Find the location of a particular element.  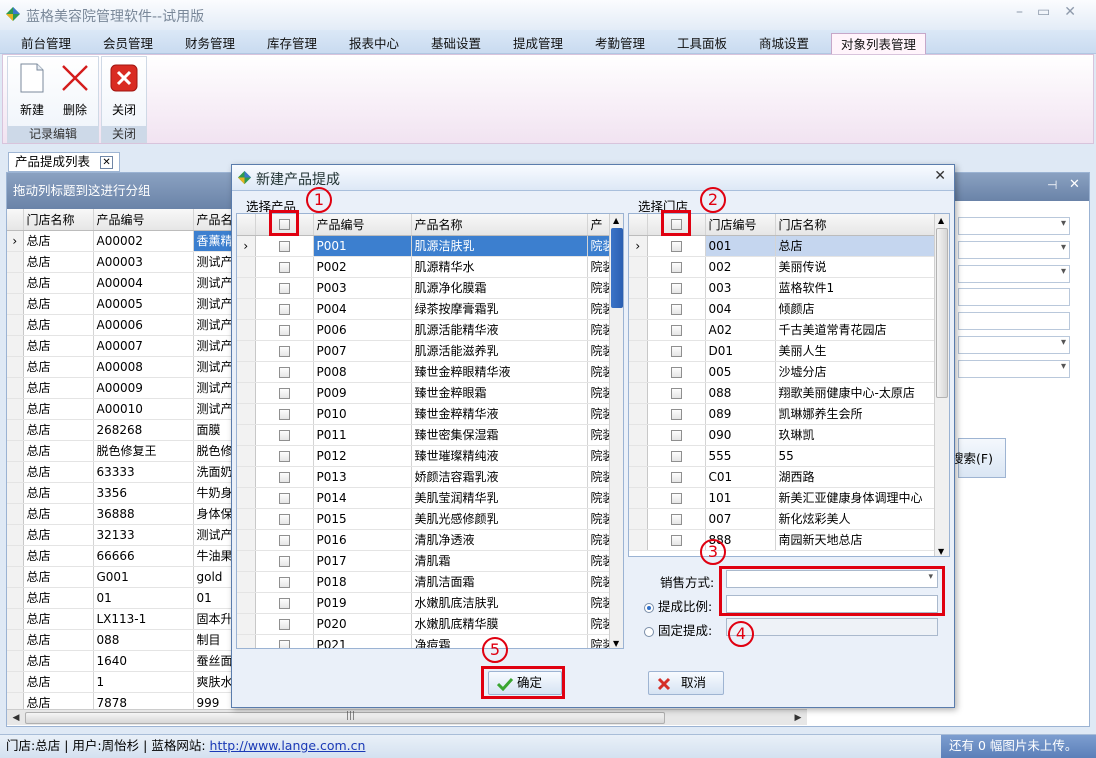

table-row: 总店 268268 面膜 is located at coordinates (123, 430).